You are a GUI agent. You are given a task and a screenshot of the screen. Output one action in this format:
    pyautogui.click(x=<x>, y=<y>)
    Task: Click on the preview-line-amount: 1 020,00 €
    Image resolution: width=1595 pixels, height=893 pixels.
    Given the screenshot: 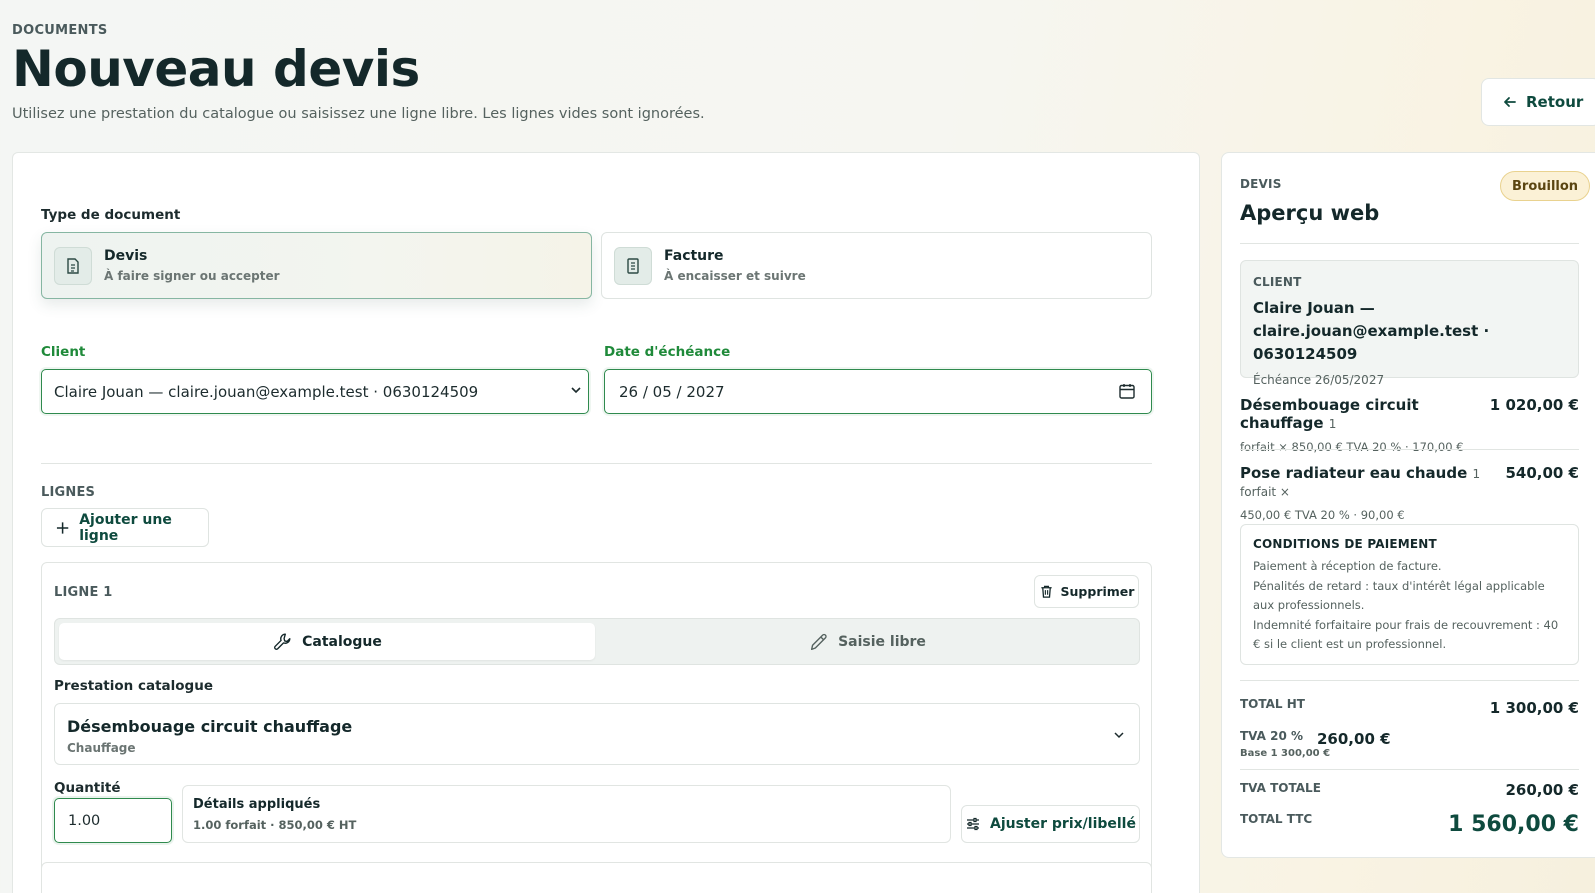 What is the action you would take?
    pyautogui.click(x=1534, y=405)
    